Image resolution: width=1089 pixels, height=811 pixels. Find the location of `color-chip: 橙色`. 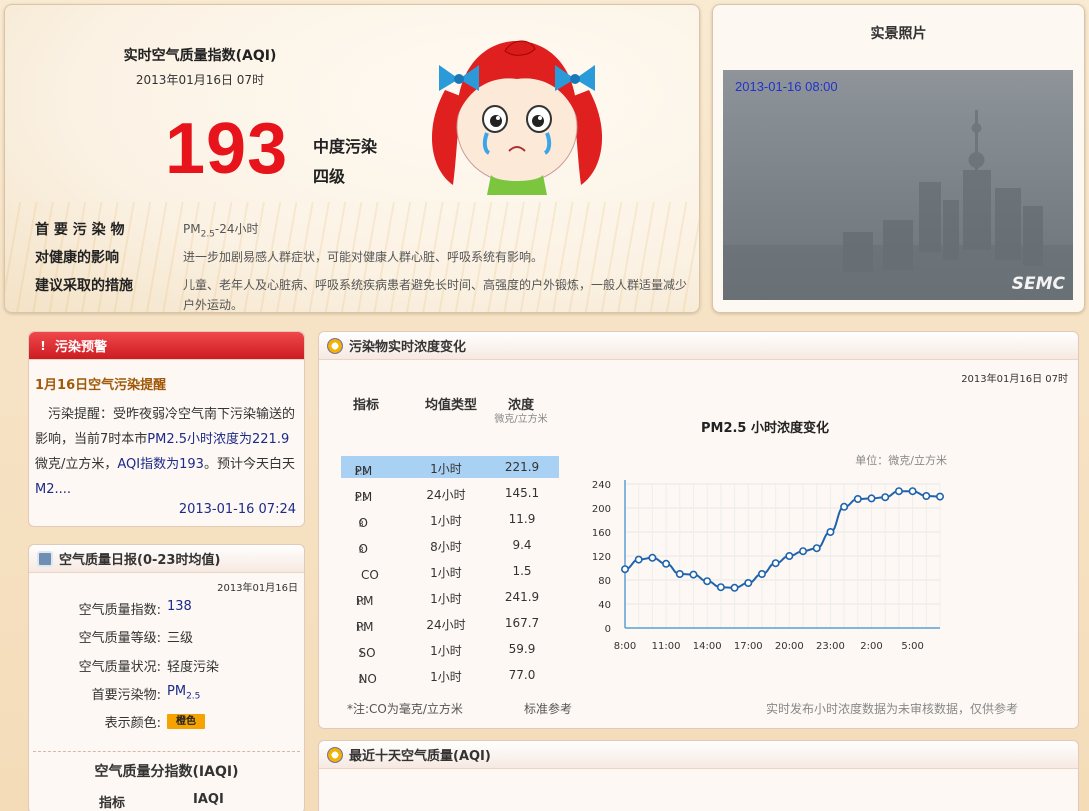

color-chip: 橙色 is located at coordinates (186, 721).